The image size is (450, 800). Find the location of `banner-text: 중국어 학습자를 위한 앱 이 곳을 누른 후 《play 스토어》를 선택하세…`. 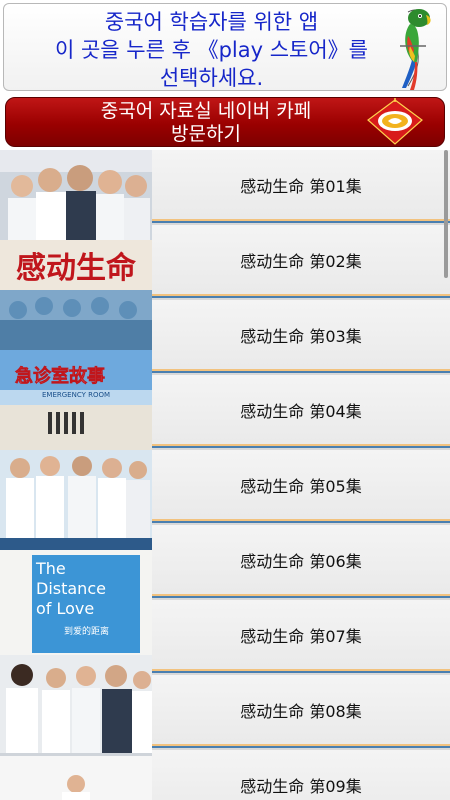

banner-text: 중국어 학습자를 위한 앱 이 곳을 누른 후 《play 스토어》를 선택하세… is located at coordinates (211, 49).